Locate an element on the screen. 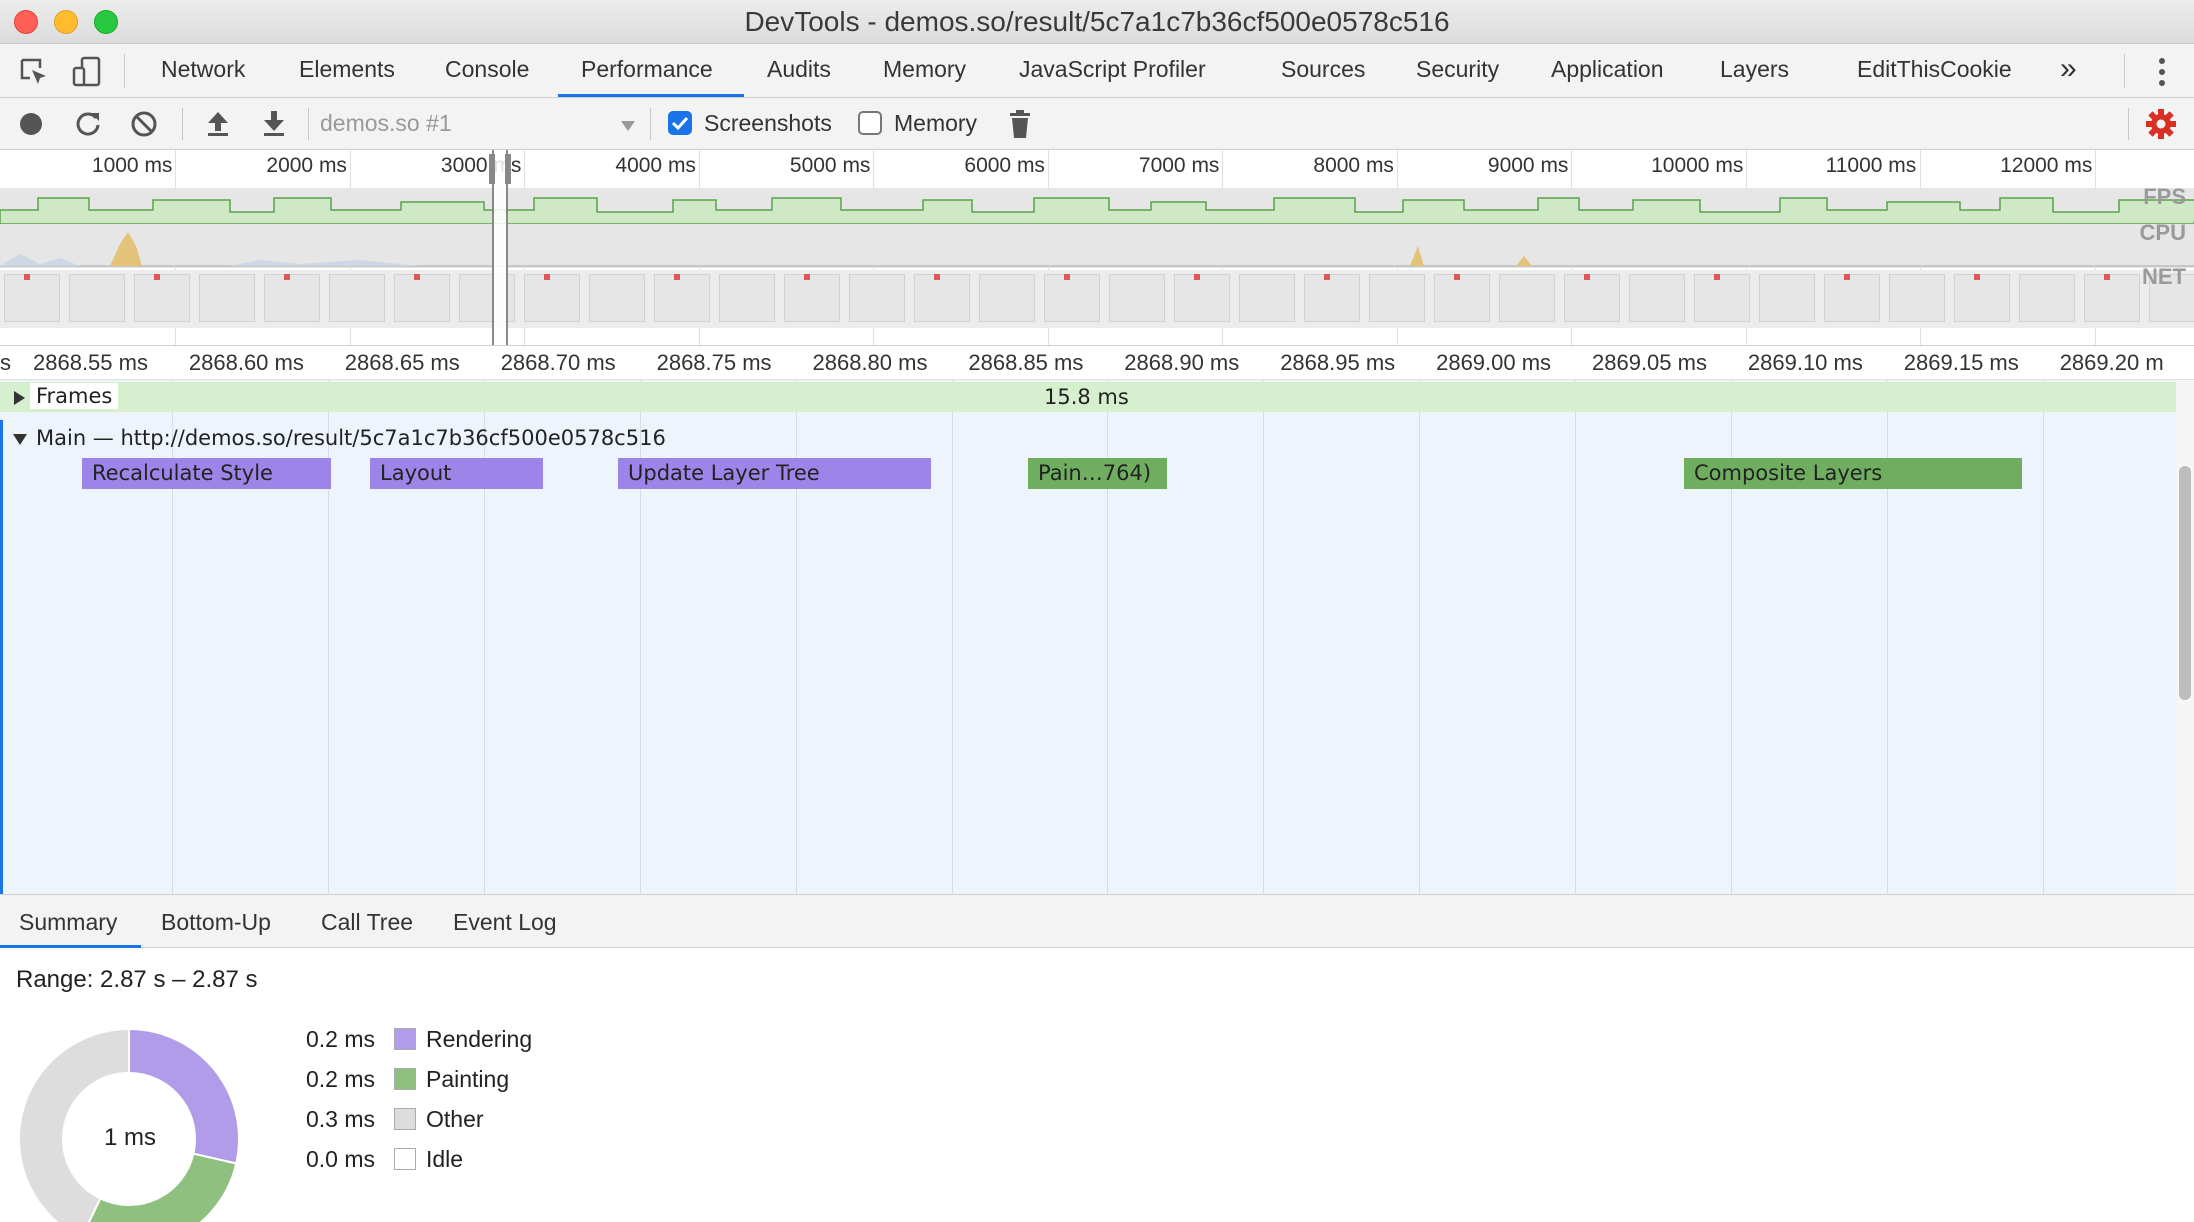 The image size is (2194, 1222). tab-performance: Performance is located at coordinates (647, 69).